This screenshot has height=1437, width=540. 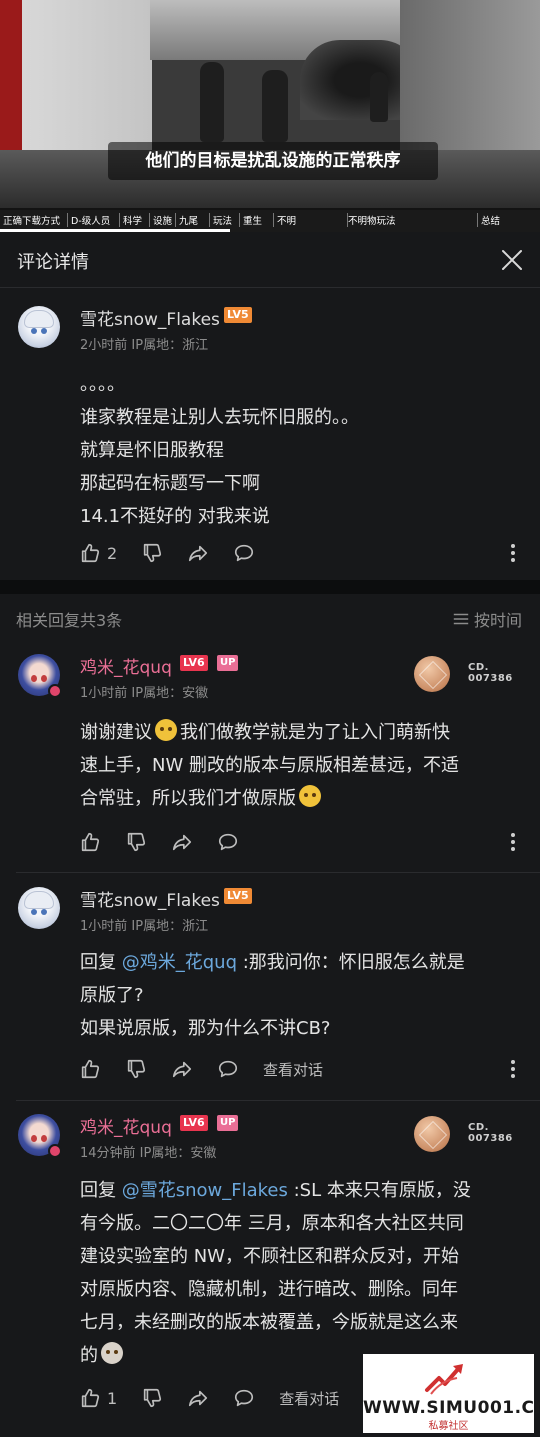 What do you see at coordinates (179, 553) in the screenshot?
I see `comment-actions: 2` at bounding box center [179, 553].